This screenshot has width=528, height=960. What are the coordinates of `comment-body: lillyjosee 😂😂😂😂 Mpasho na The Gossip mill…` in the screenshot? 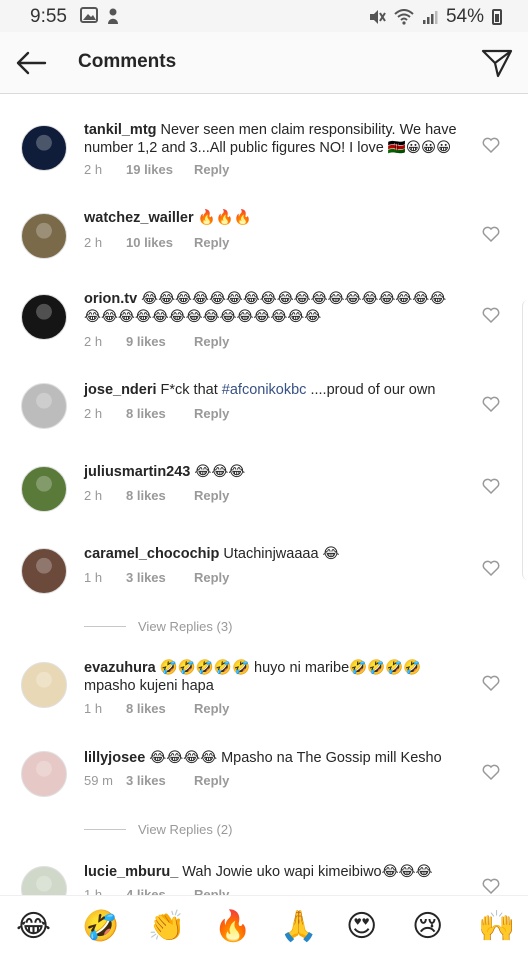 It's located at (274, 758).